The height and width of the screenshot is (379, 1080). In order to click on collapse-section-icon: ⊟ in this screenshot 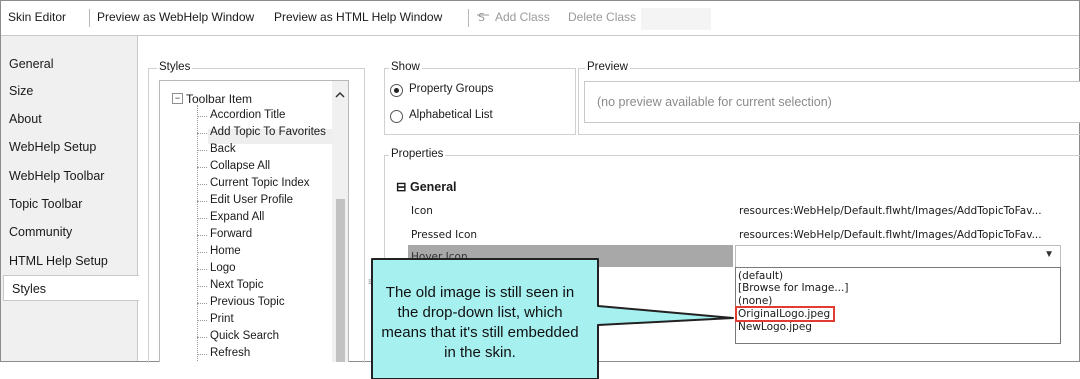, I will do `click(401, 187)`.